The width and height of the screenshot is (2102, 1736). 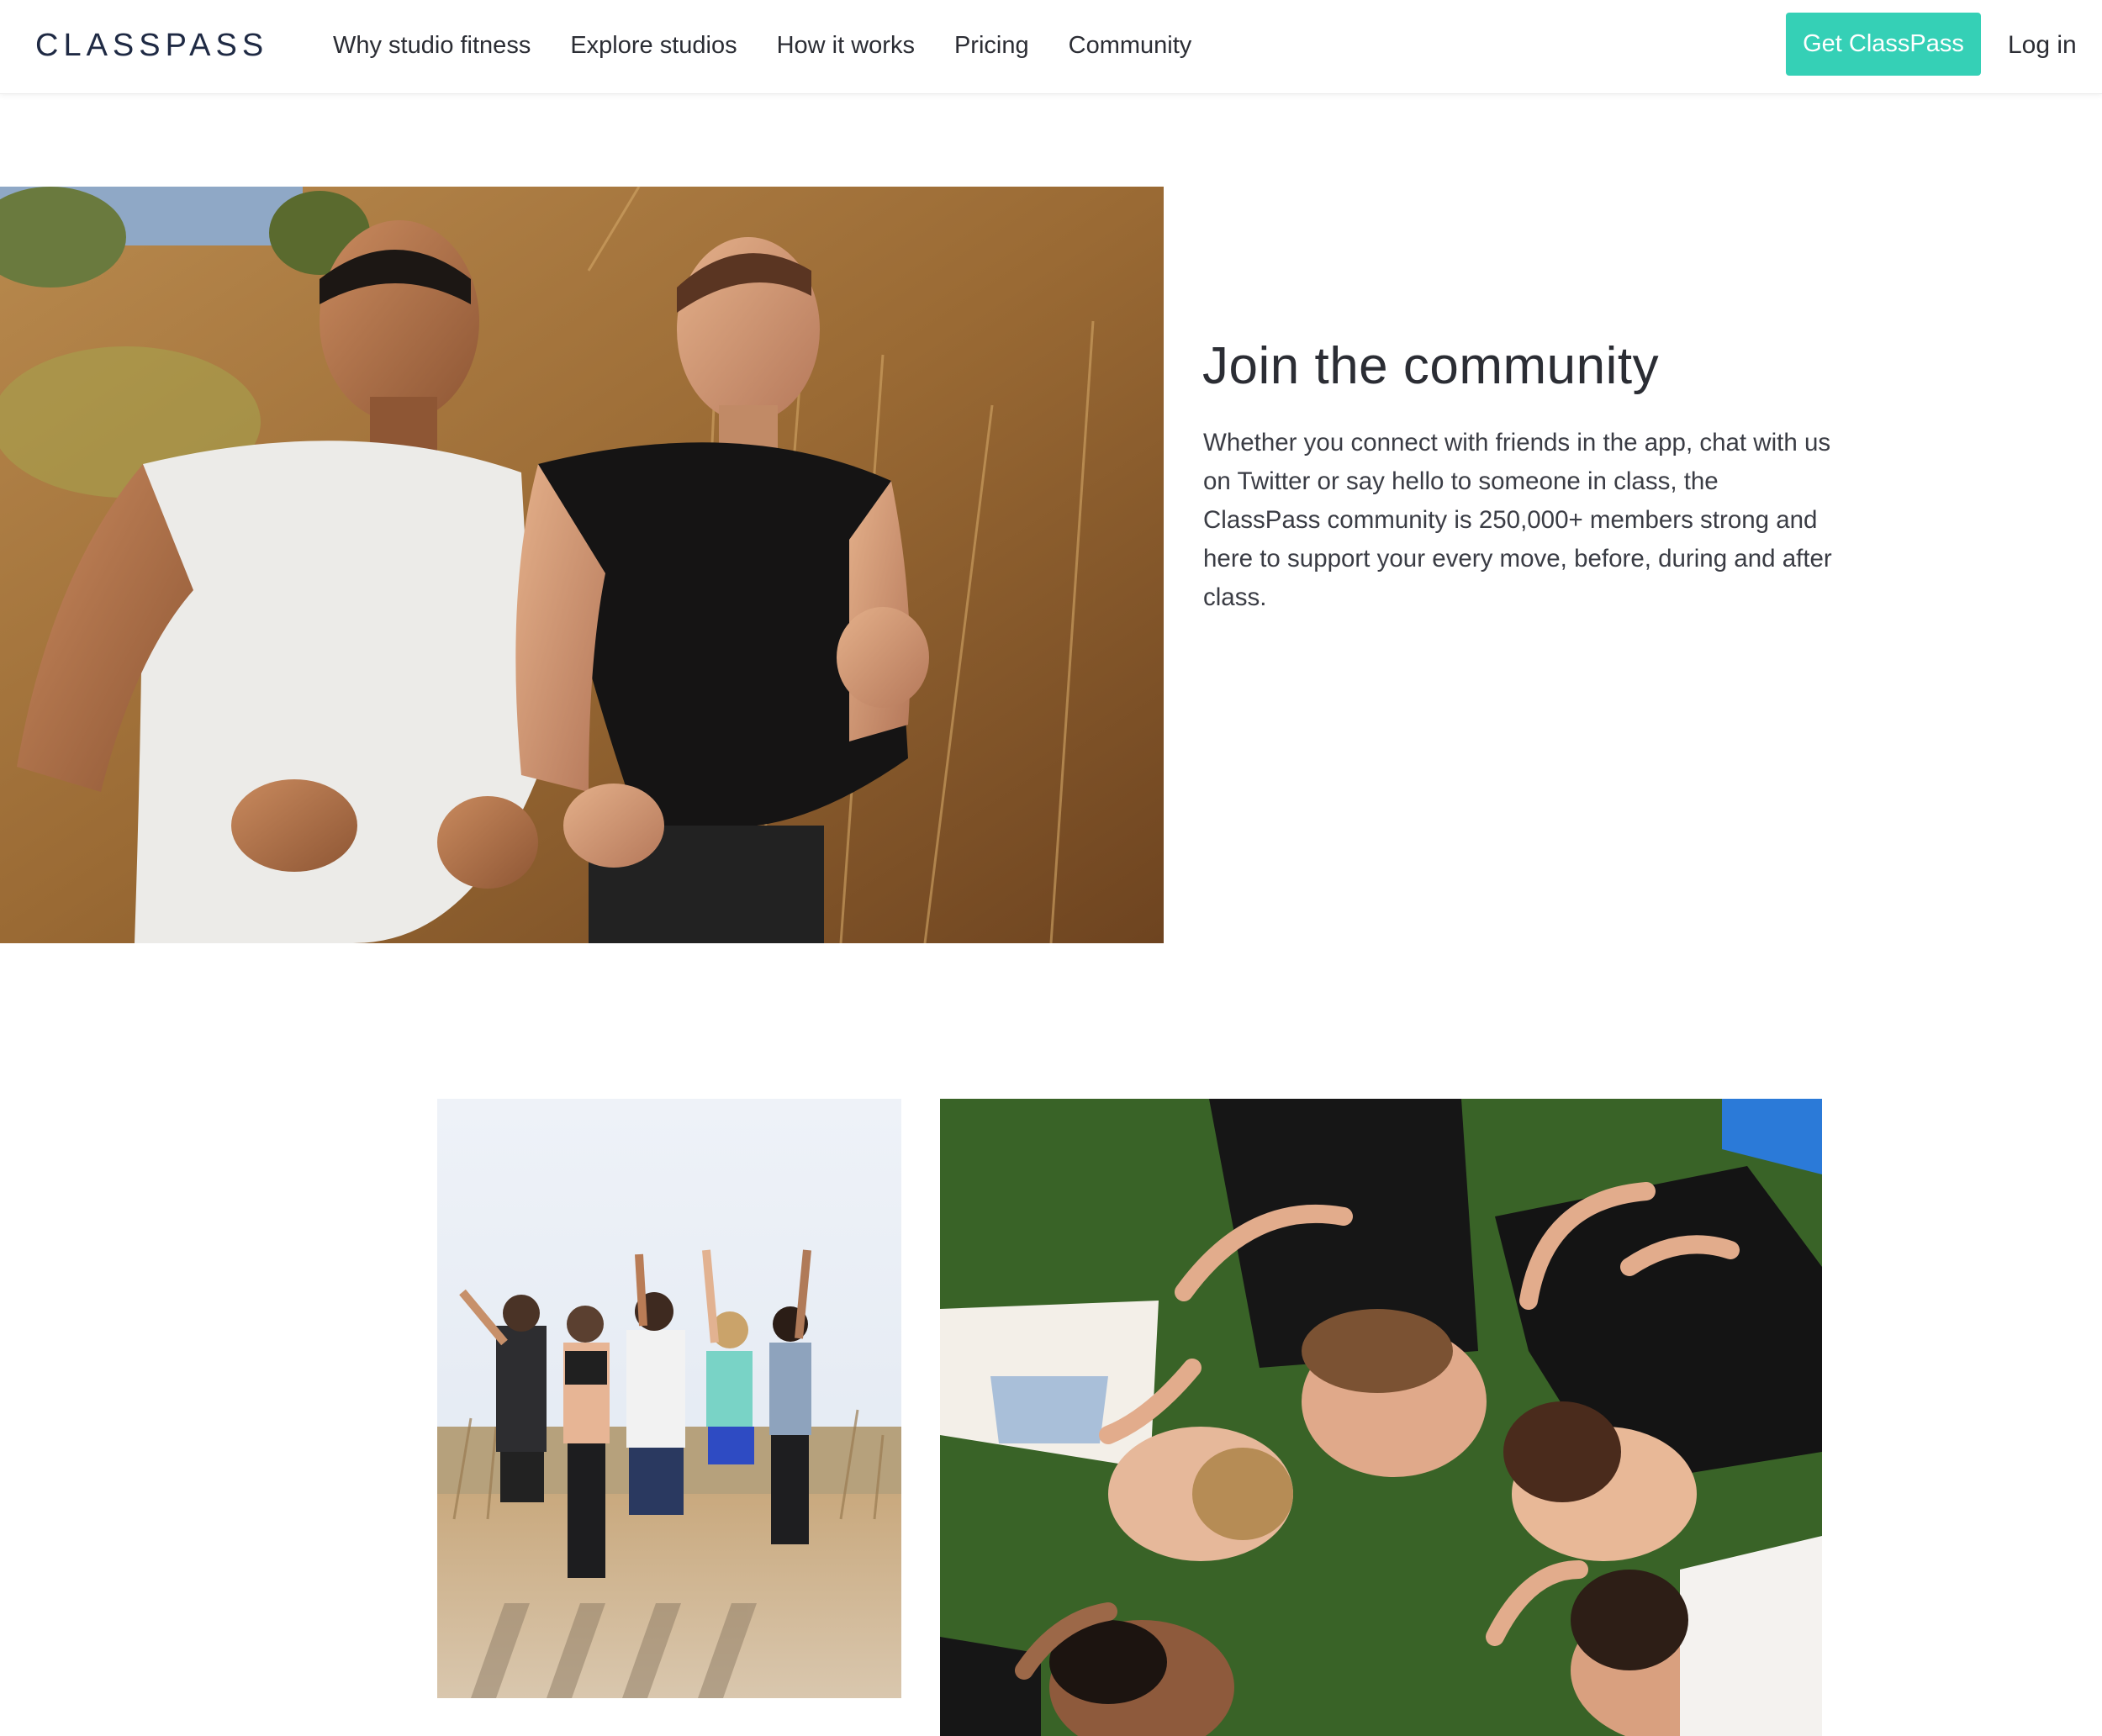 What do you see at coordinates (151, 45) in the screenshot?
I see `classpass-logo: CLASSPASS` at bounding box center [151, 45].